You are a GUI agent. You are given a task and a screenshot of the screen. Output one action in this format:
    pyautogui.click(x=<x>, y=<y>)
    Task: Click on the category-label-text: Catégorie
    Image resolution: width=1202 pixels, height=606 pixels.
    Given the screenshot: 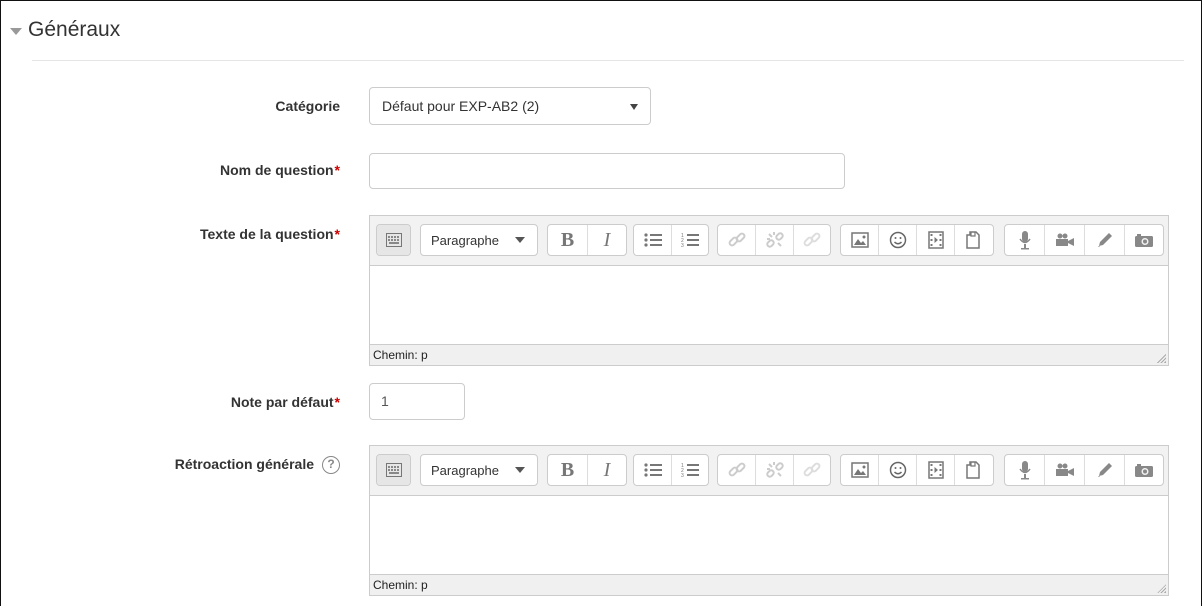 What is the action you would take?
    pyautogui.click(x=307, y=106)
    